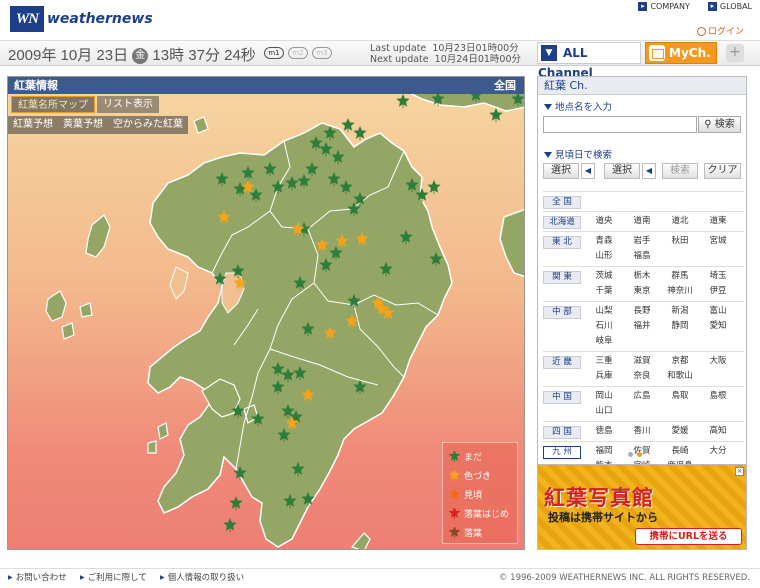  I want to click on prefecture-link: 岡山, so click(604, 396).